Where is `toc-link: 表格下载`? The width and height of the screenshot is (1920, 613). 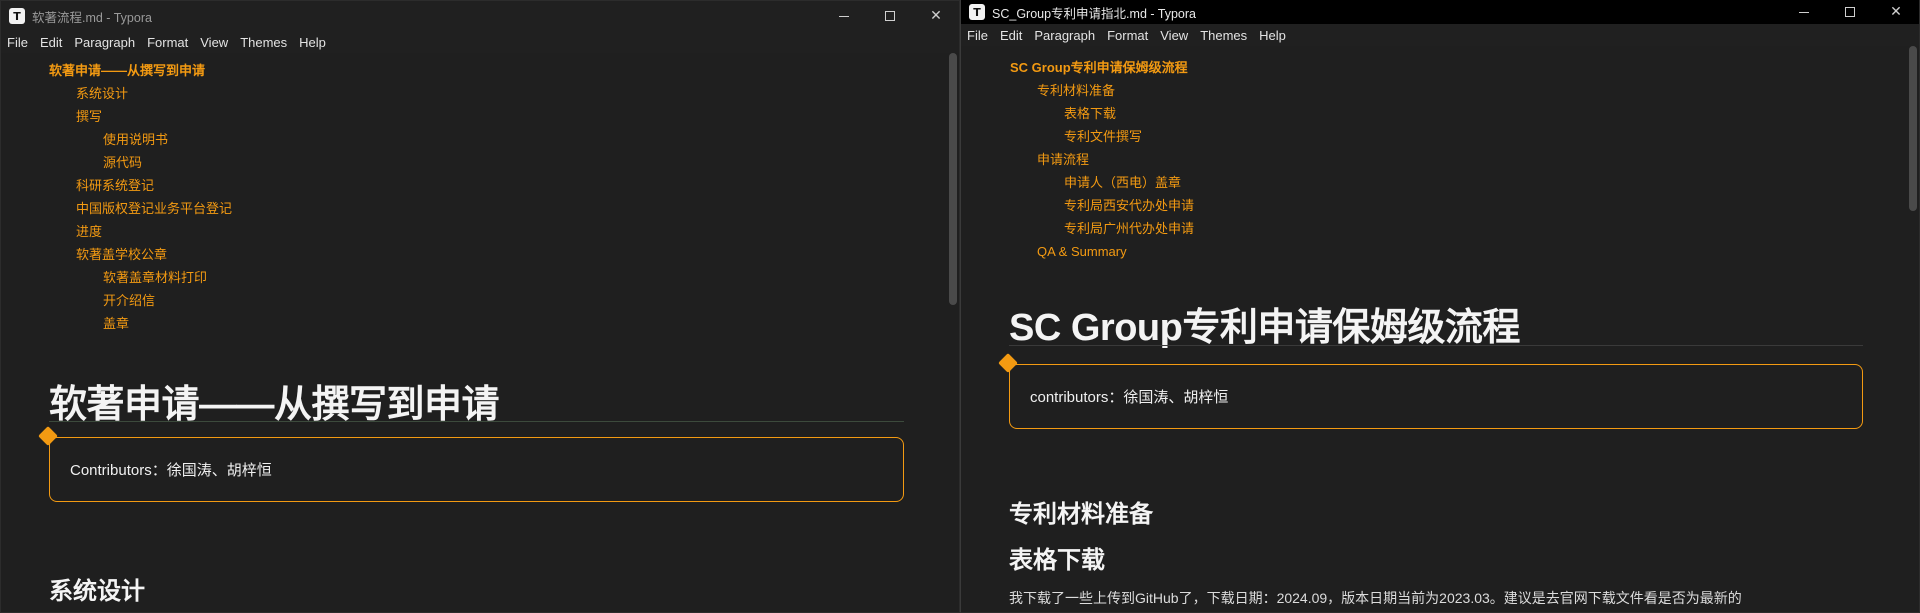 toc-link: 表格下载 is located at coordinates (1102, 113).